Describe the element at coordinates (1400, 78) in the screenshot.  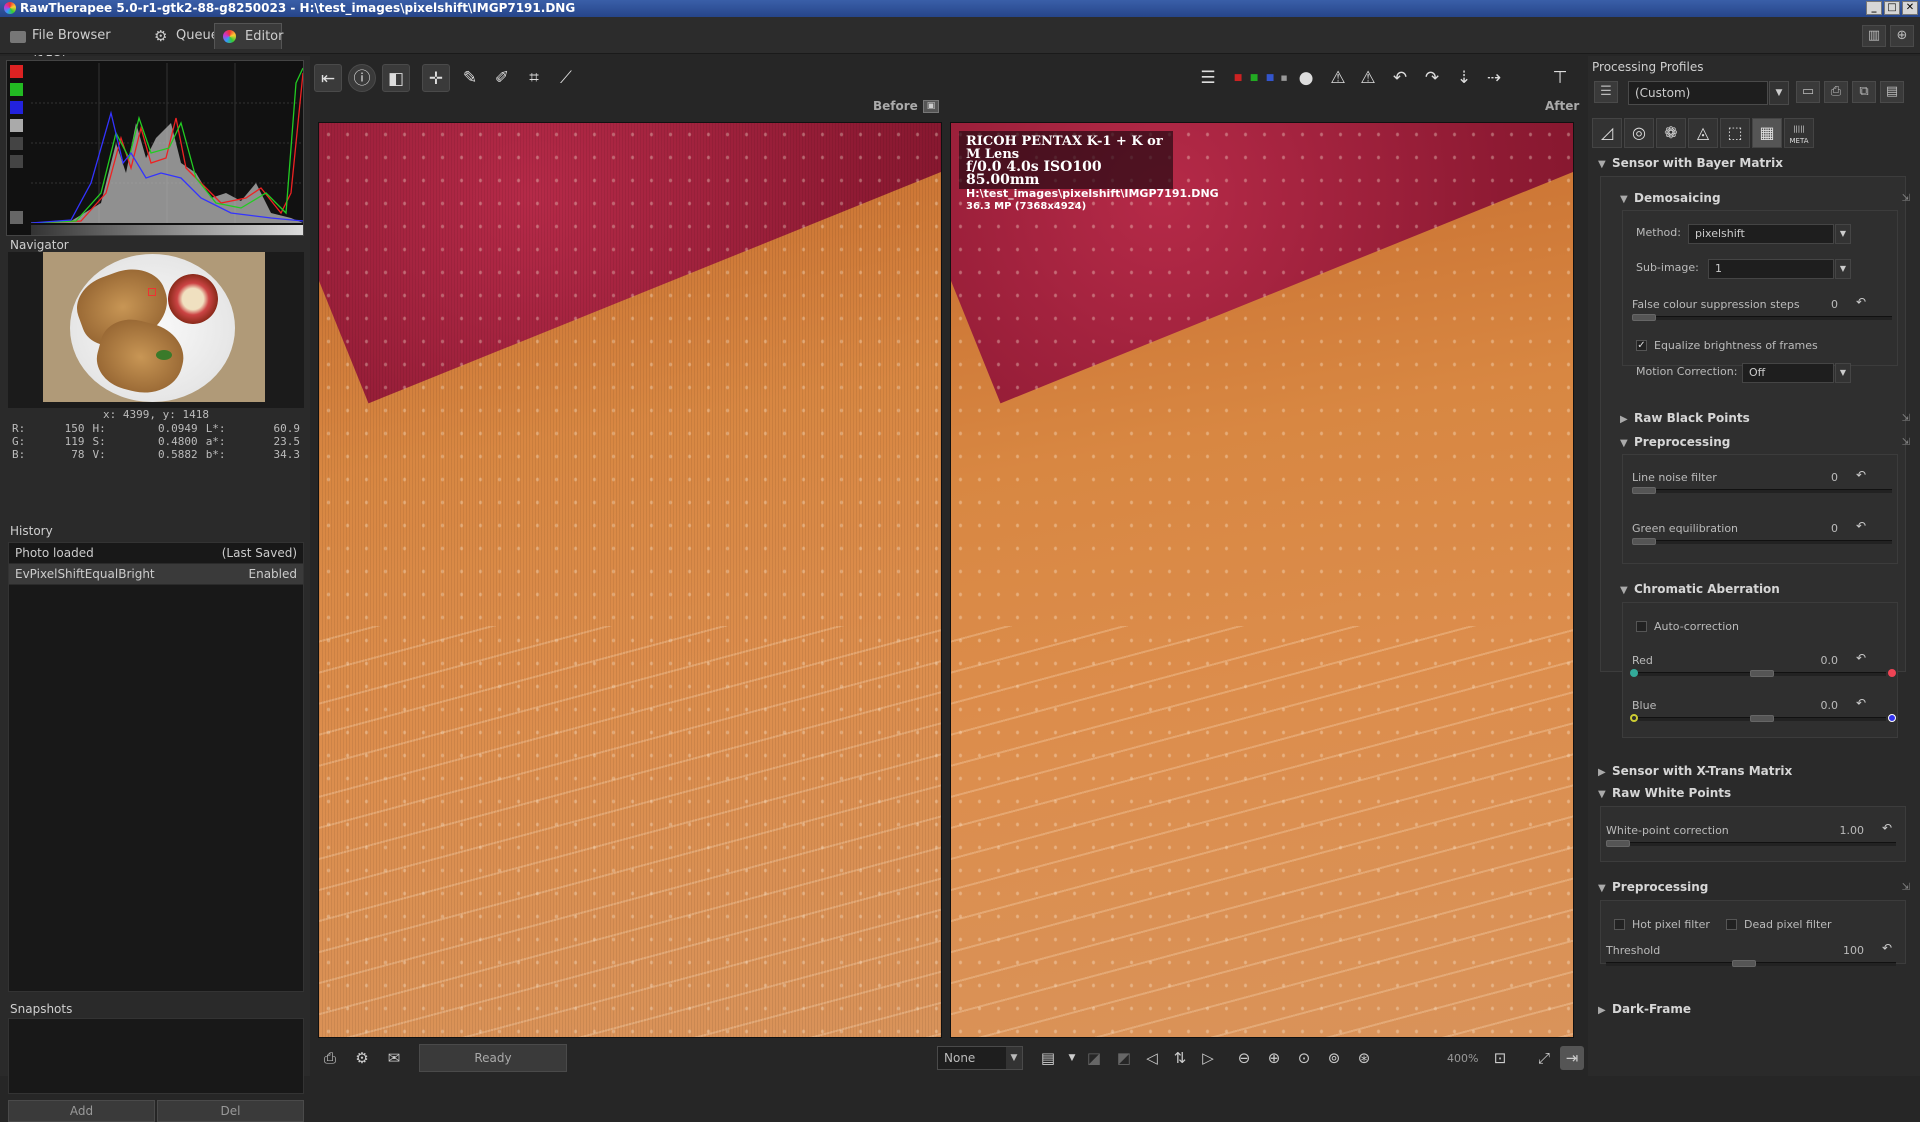
I see `rotate-left-icon: ↶` at that location.